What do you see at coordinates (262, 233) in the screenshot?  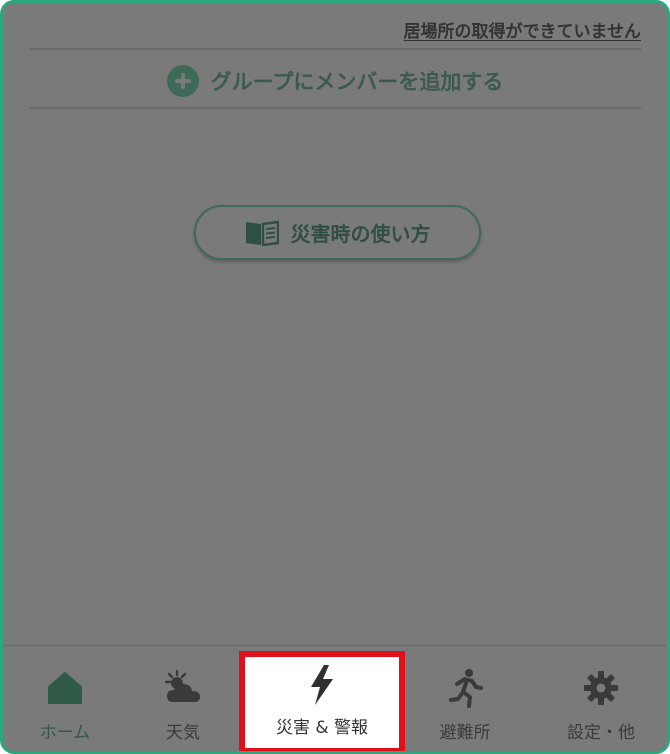 I see `book-icon` at bounding box center [262, 233].